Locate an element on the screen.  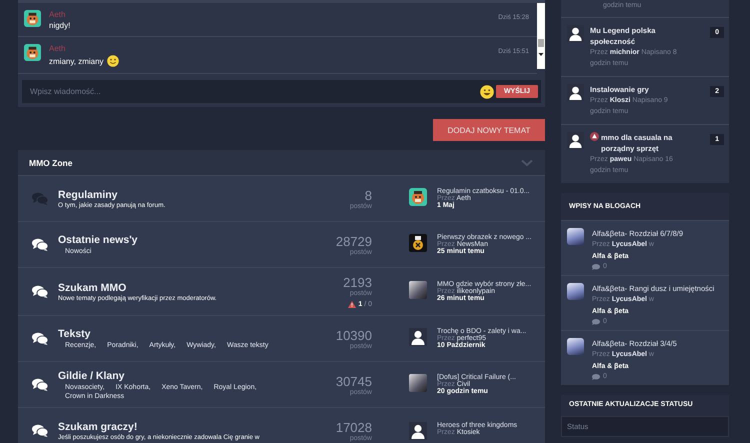
badge-avatar-icon is located at coordinates (418, 243).